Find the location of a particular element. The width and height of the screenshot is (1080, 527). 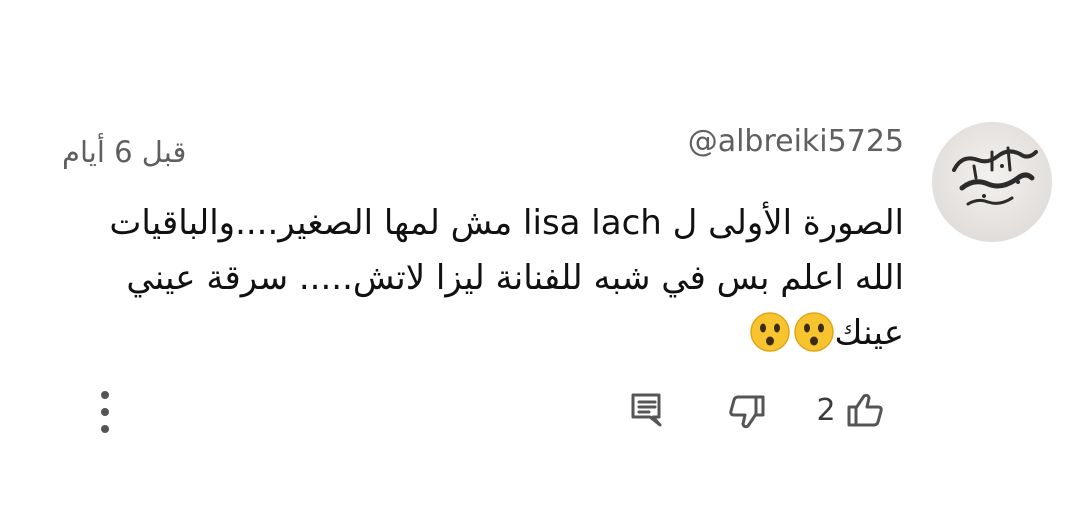

avatar-calligraphy-image is located at coordinates (995, 176).